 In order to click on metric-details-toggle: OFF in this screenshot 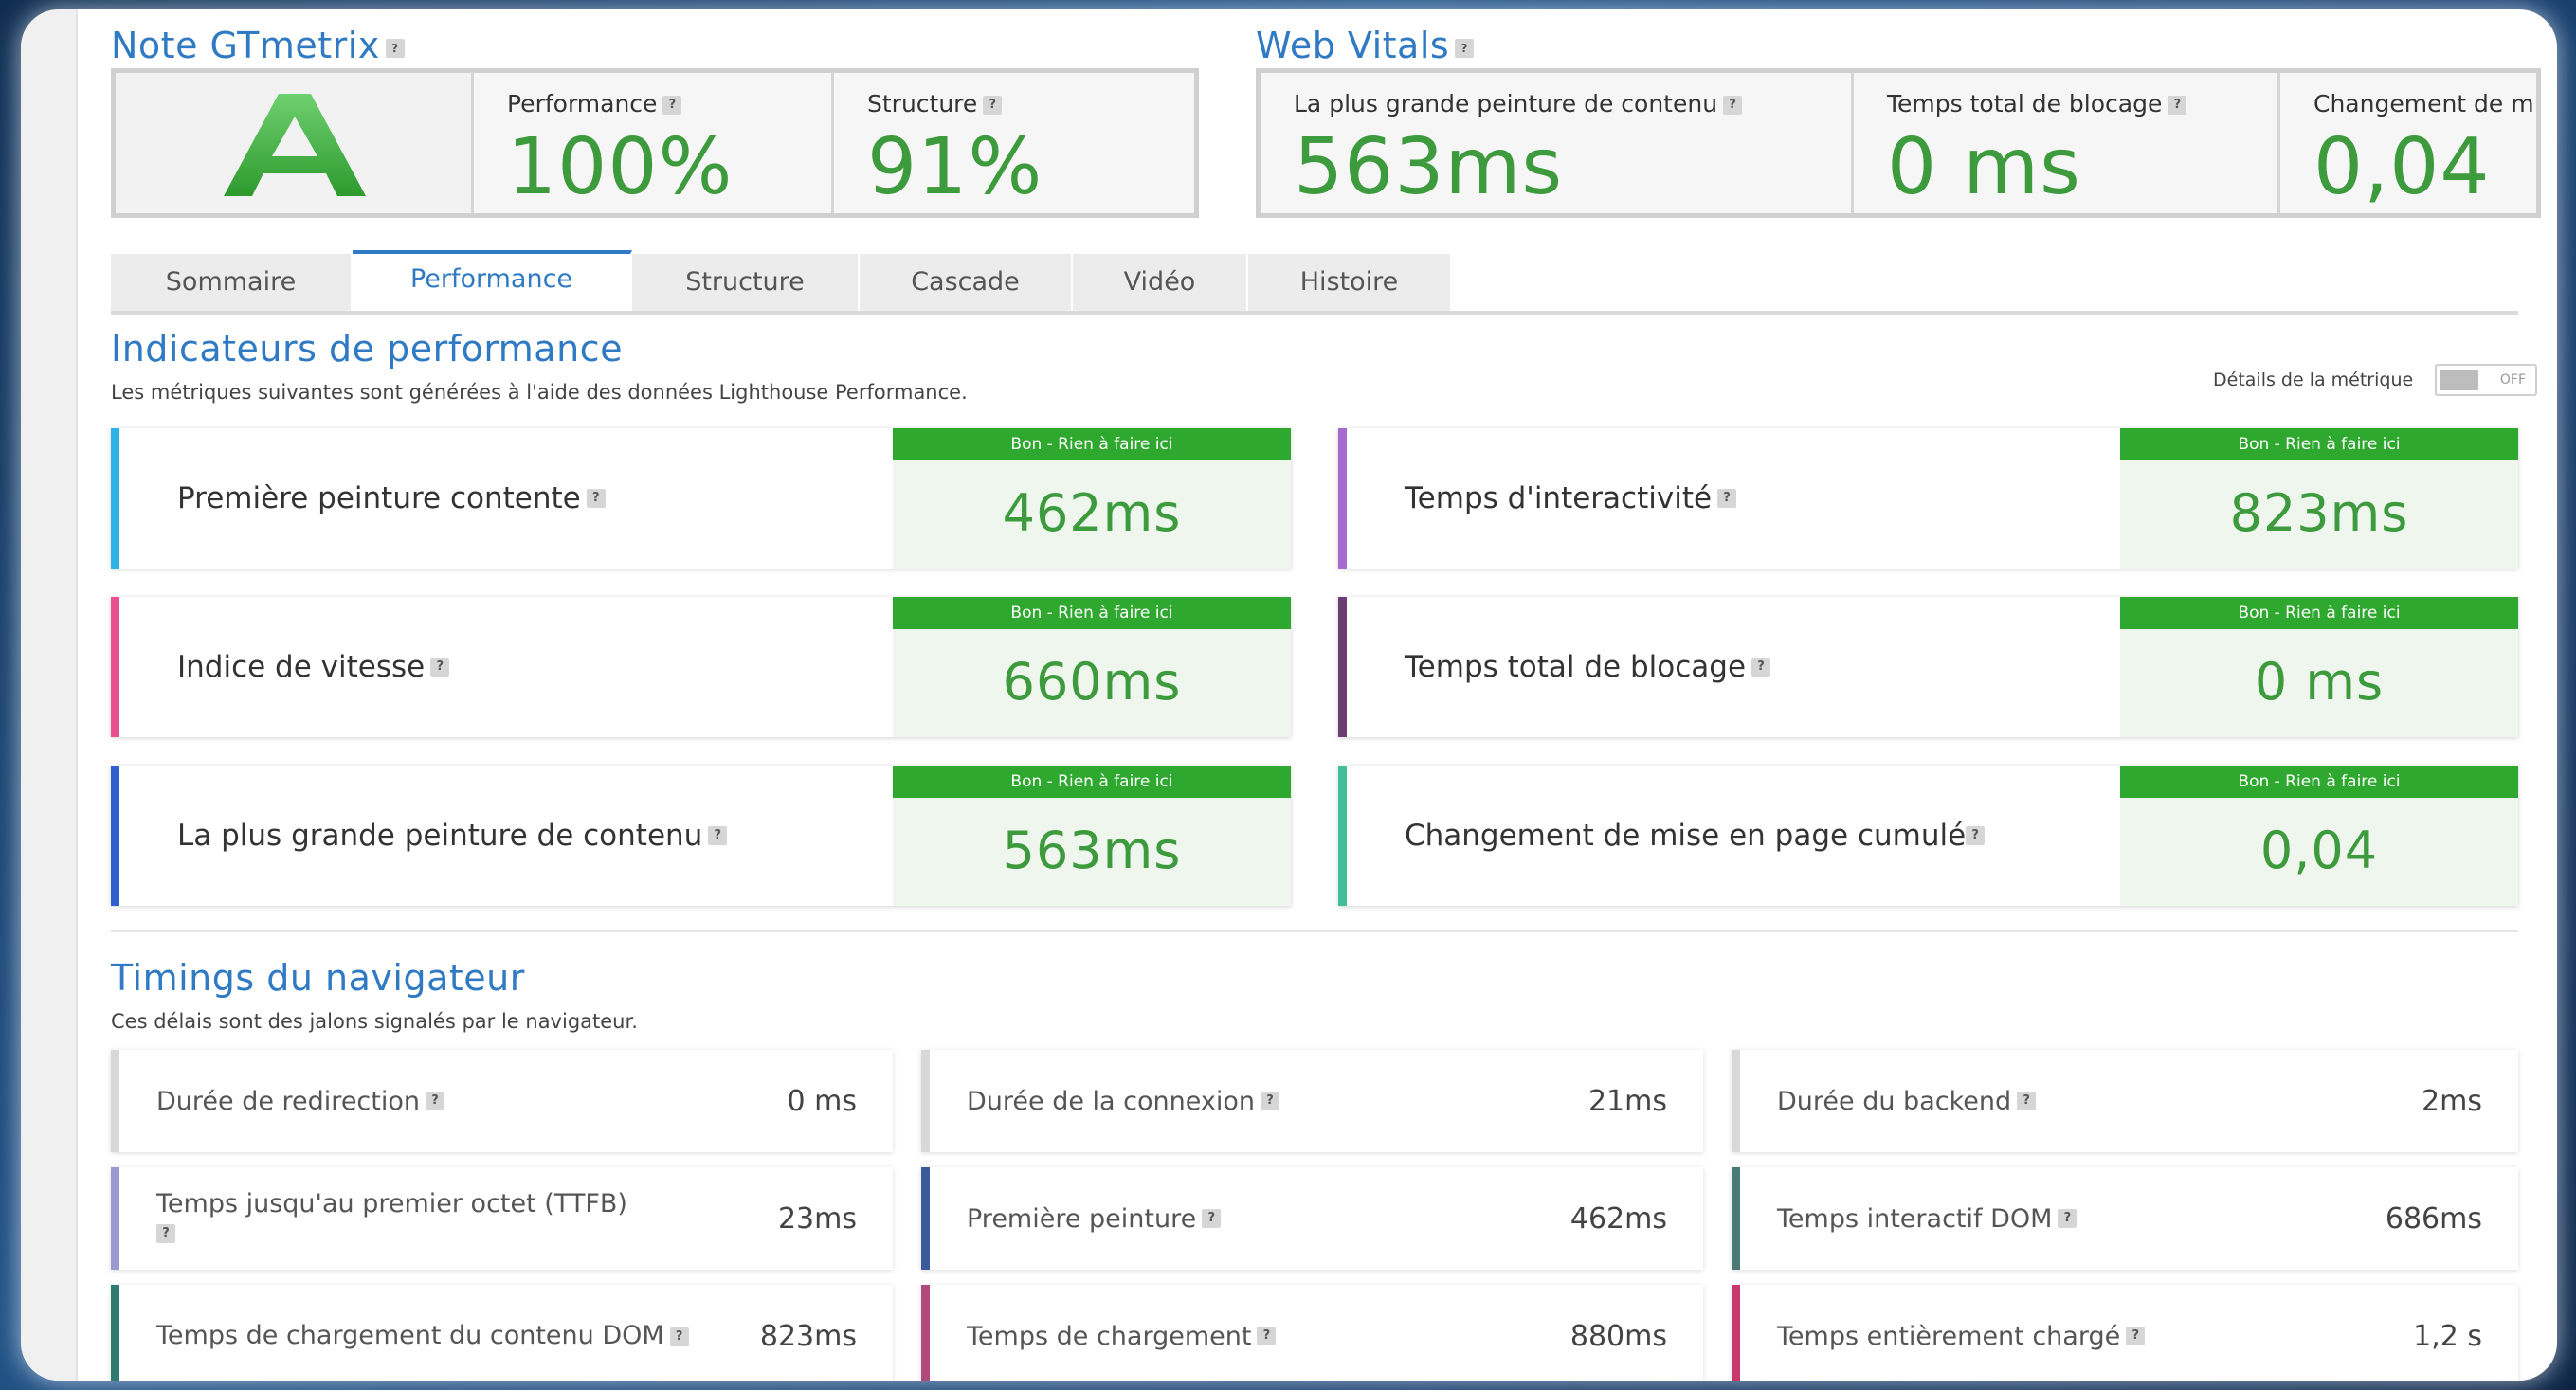, I will do `click(2486, 380)`.